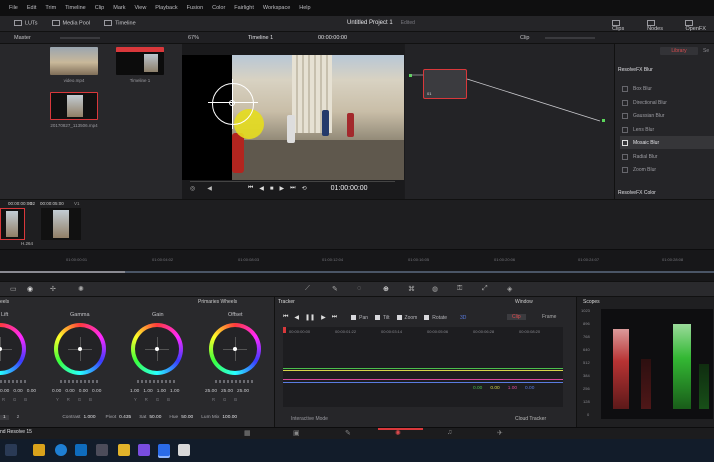 This screenshot has width=714, height=462. What do you see at coordinates (218, 8) in the screenshot?
I see `menu-color: Color` at bounding box center [218, 8].